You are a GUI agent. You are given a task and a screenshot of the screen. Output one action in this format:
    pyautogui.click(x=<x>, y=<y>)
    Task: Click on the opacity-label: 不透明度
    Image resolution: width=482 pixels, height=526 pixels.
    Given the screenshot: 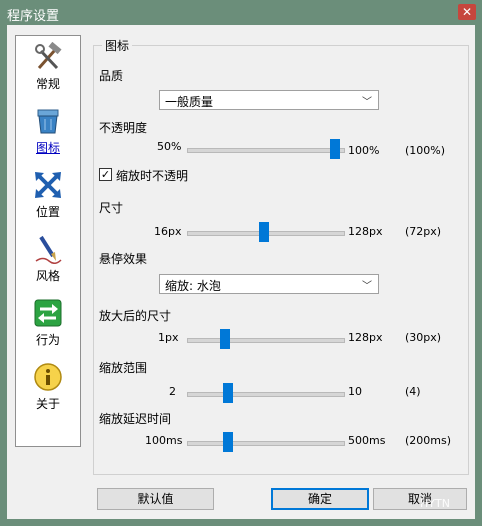 What is the action you would take?
    pyautogui.click(x=123, y=128)
    